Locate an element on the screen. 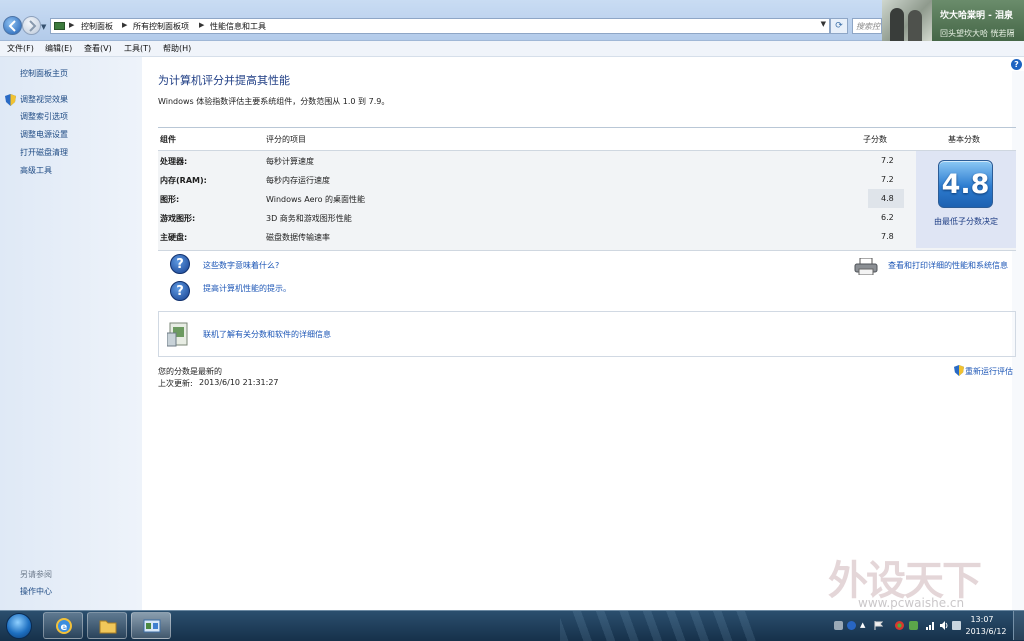  arrow-right-icon is located at coordinates (33, 26).